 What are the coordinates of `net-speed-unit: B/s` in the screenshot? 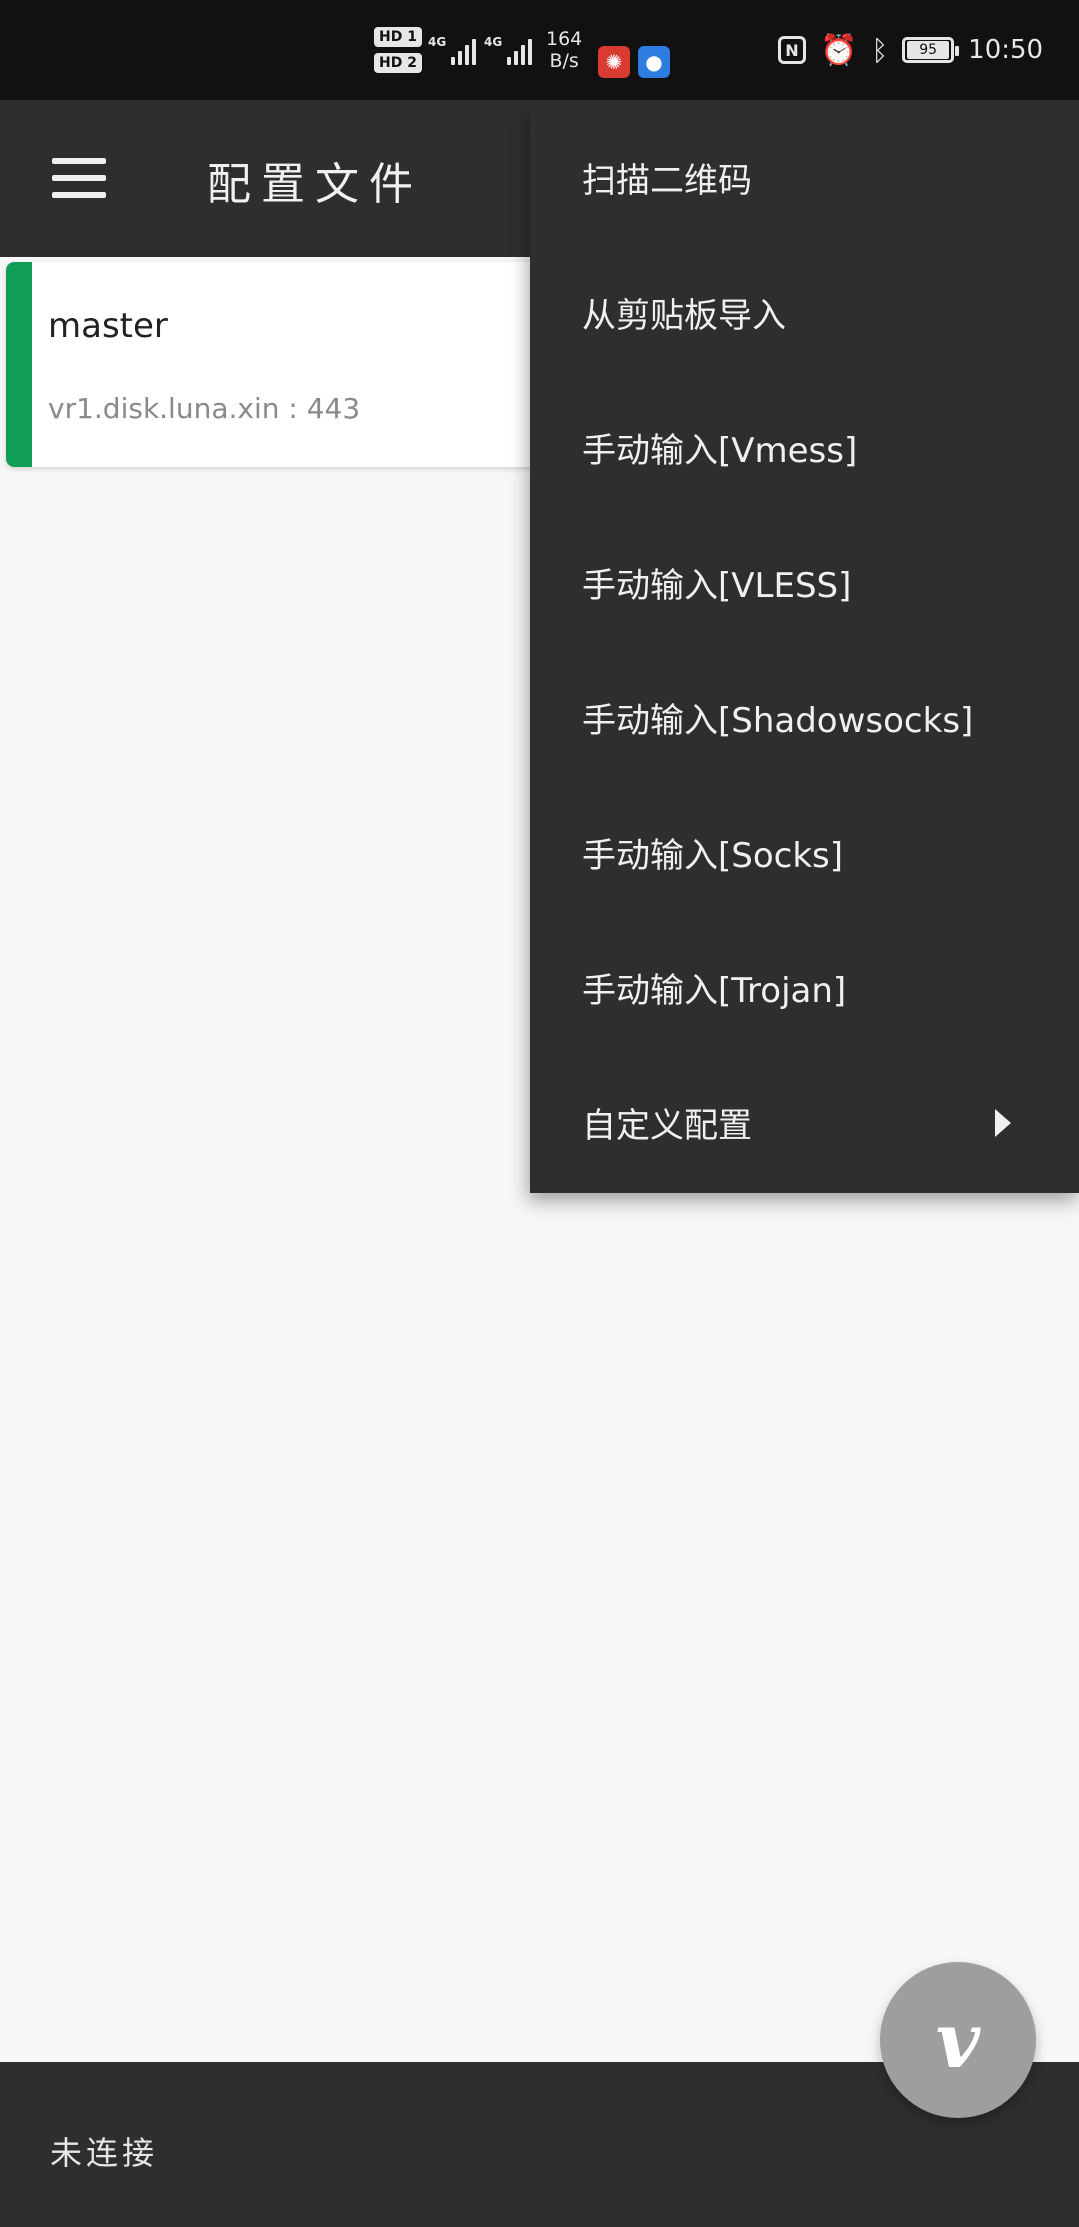 It's located at (564, 61).